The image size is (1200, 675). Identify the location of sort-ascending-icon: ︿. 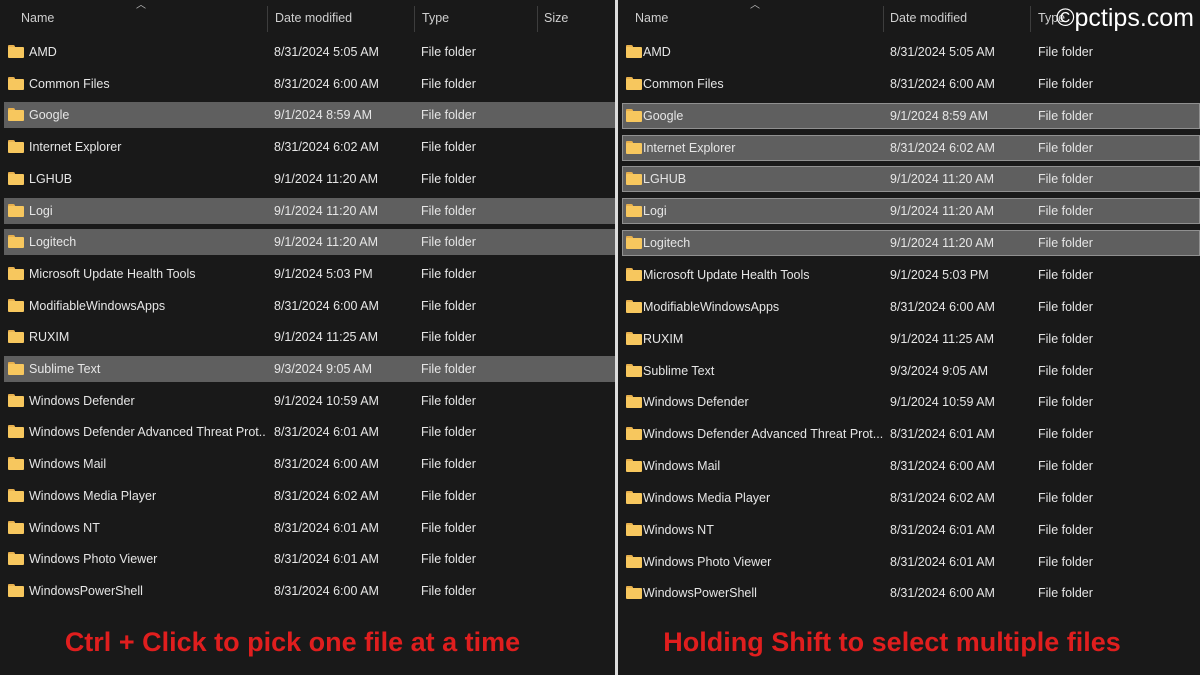
(755, 5).